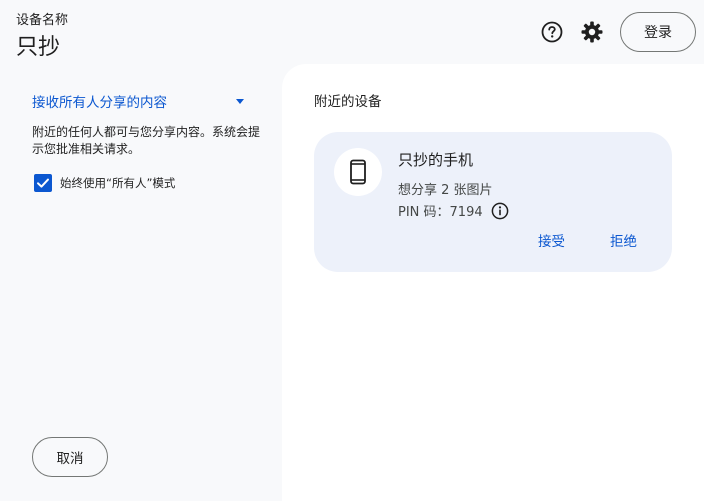  What do you see at coordinates (118, 183) in the screenshot?
I see `always-everyone-label: 始终使用“所有人”模式` at bounding box center [118, 183].